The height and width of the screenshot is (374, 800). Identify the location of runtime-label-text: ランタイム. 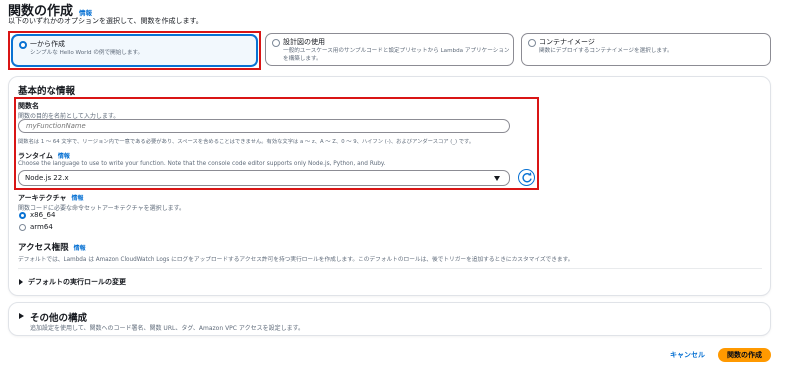
(35, 156).